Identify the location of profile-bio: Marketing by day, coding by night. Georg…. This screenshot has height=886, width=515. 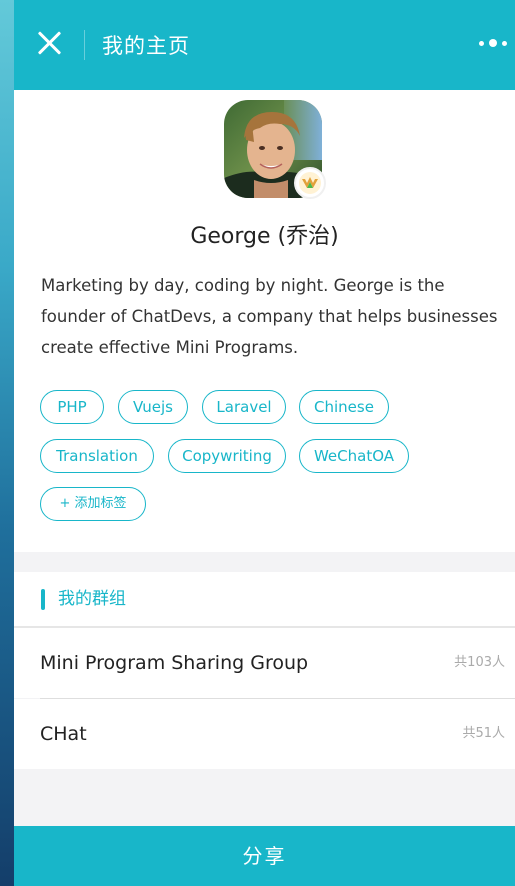
(269, 316).